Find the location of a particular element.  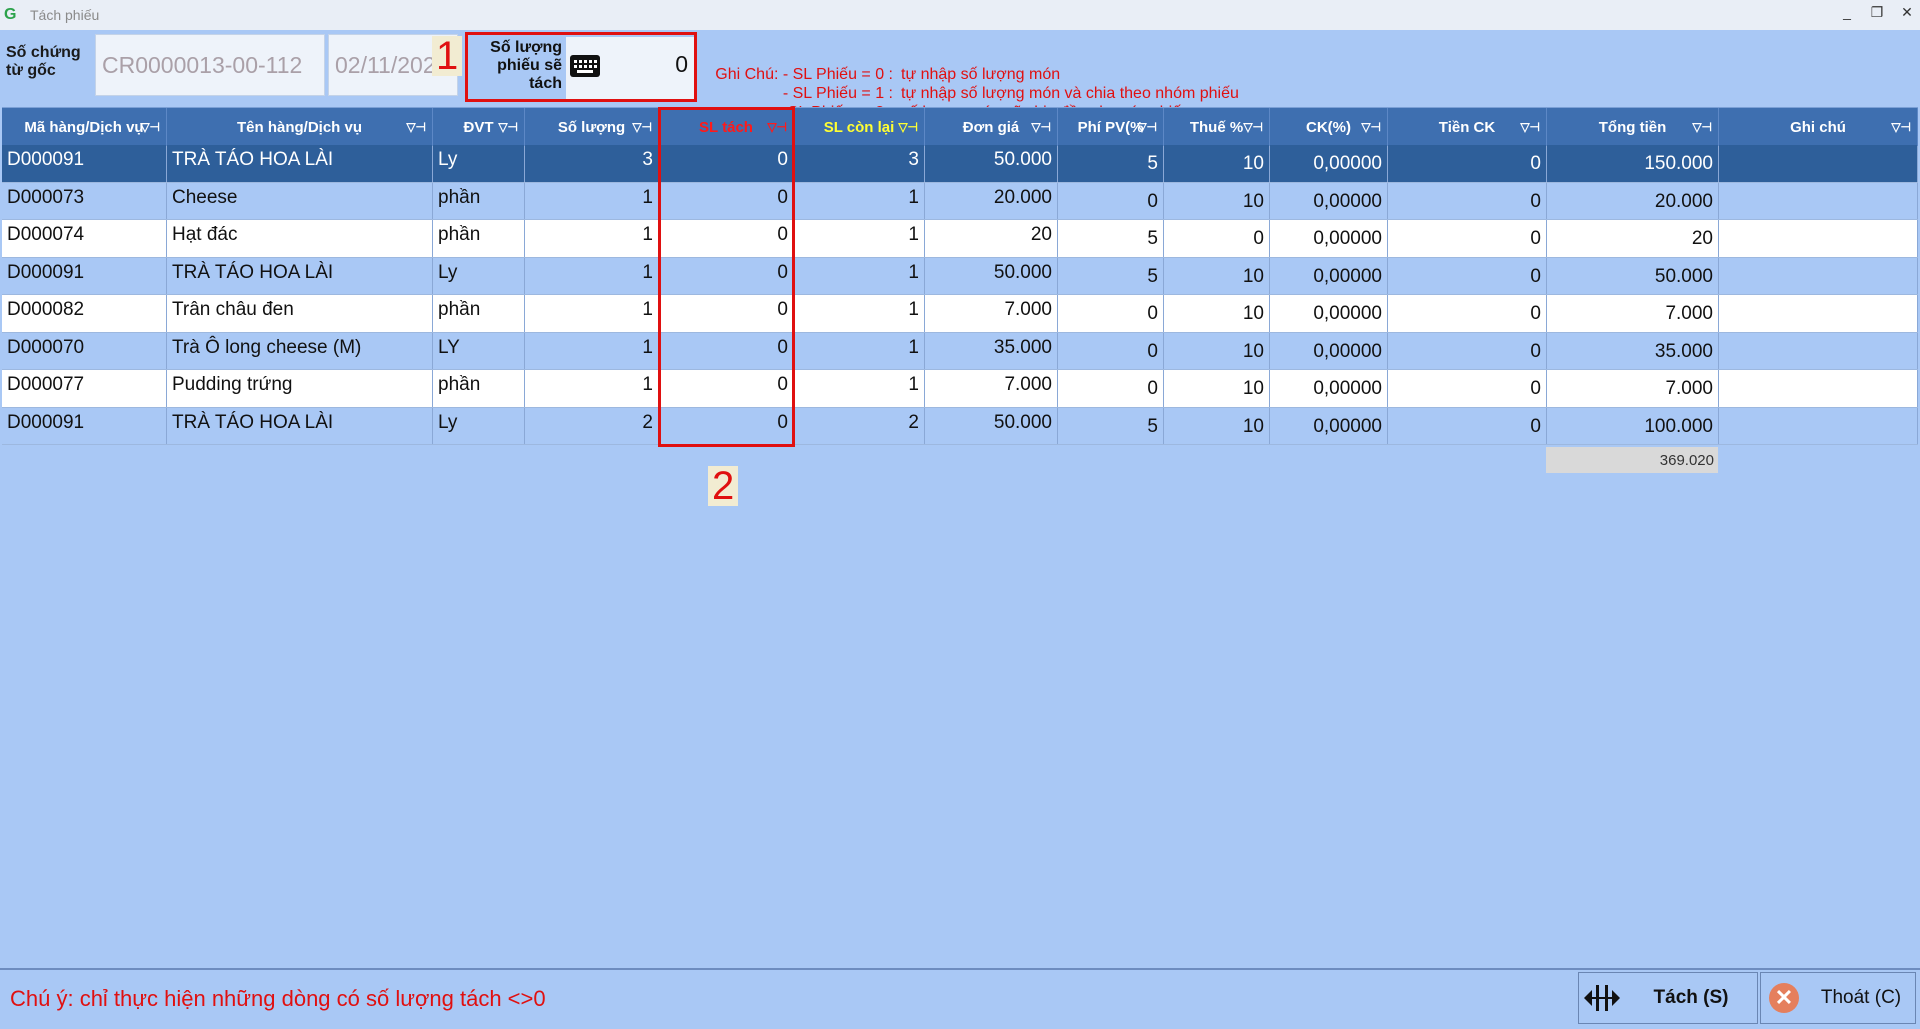

col-total-cell: 100.000 is located at coordinates (1633, 425).